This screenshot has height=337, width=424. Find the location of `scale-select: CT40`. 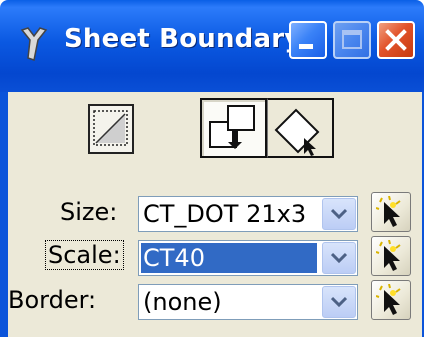

scale-select: CT40 is located at coordinates (248, 258).